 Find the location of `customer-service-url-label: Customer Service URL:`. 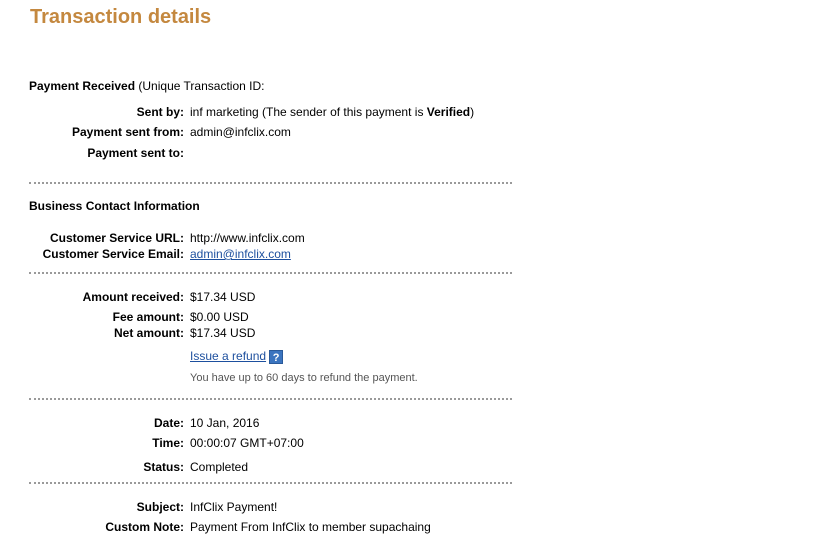

customer-service-url-label: Customer Service URL: is located at coordinates (116, 238).